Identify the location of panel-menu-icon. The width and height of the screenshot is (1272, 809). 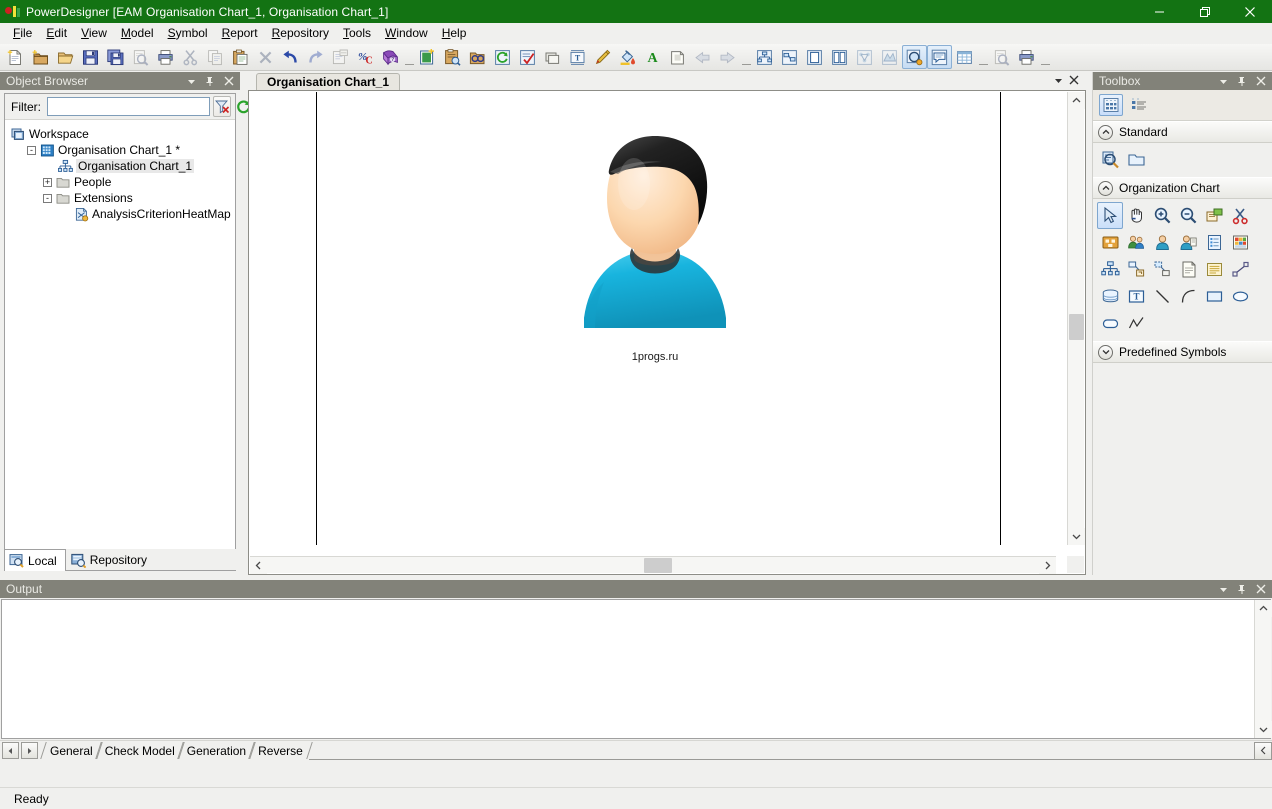
(1223, 589).